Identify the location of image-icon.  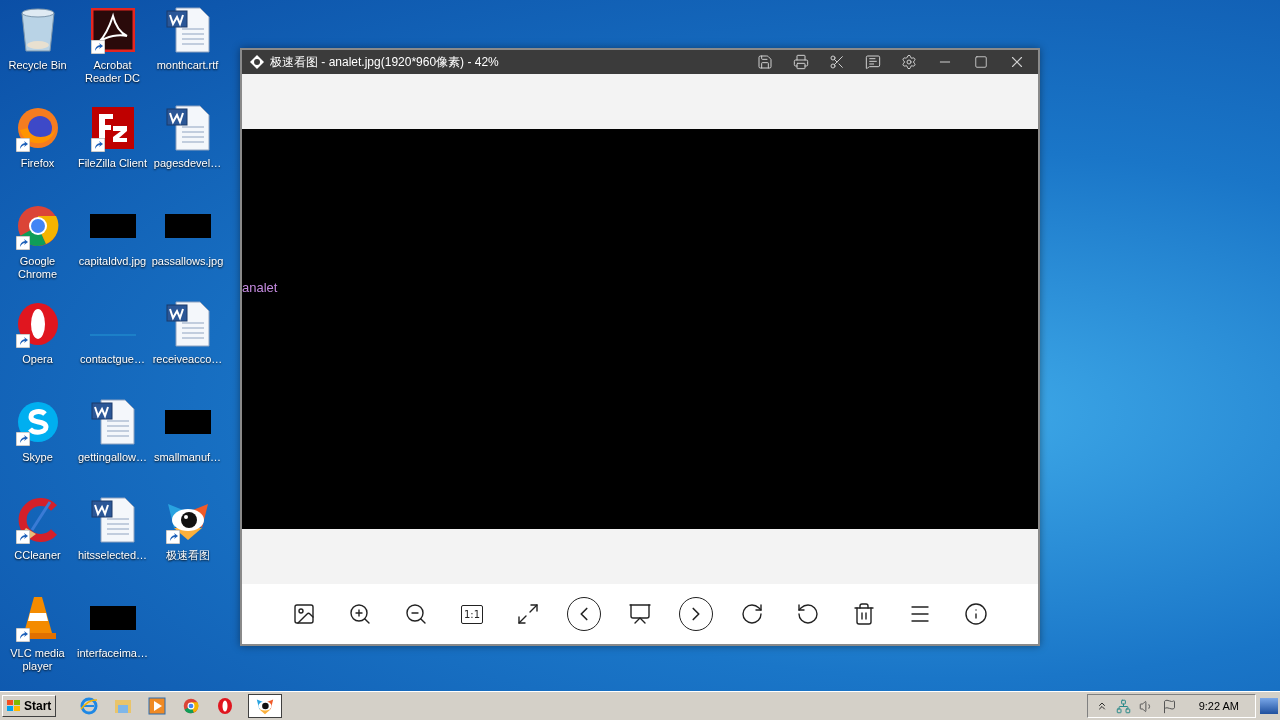
(304, 614).